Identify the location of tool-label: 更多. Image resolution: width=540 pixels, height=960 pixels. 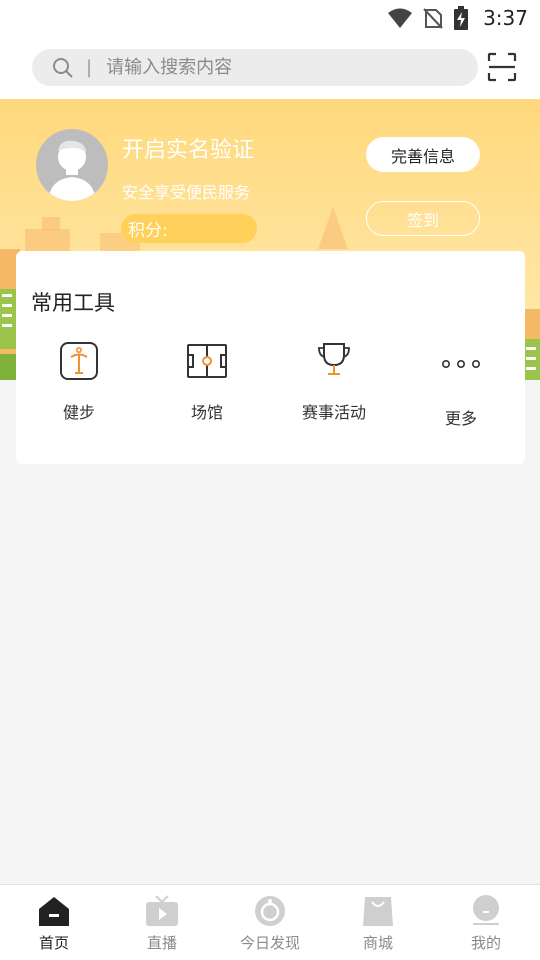
(460, 418).